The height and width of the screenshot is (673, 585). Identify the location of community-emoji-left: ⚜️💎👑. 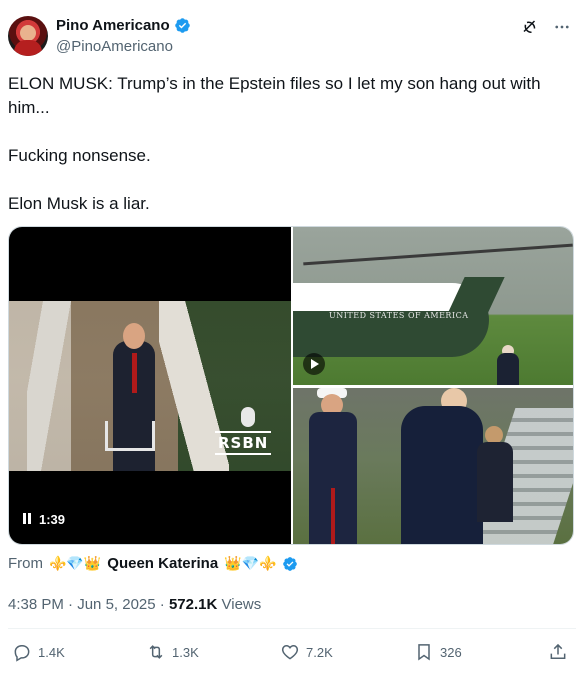
(75, 563).